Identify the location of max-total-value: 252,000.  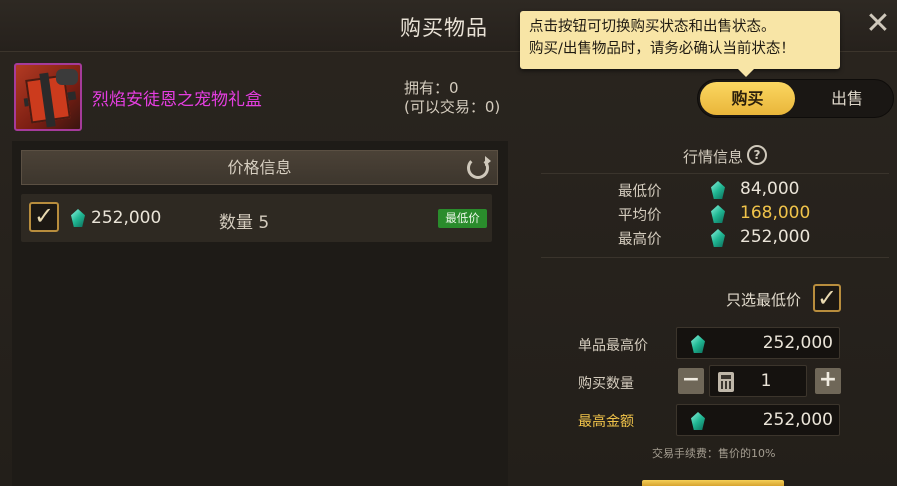
(797, 420).